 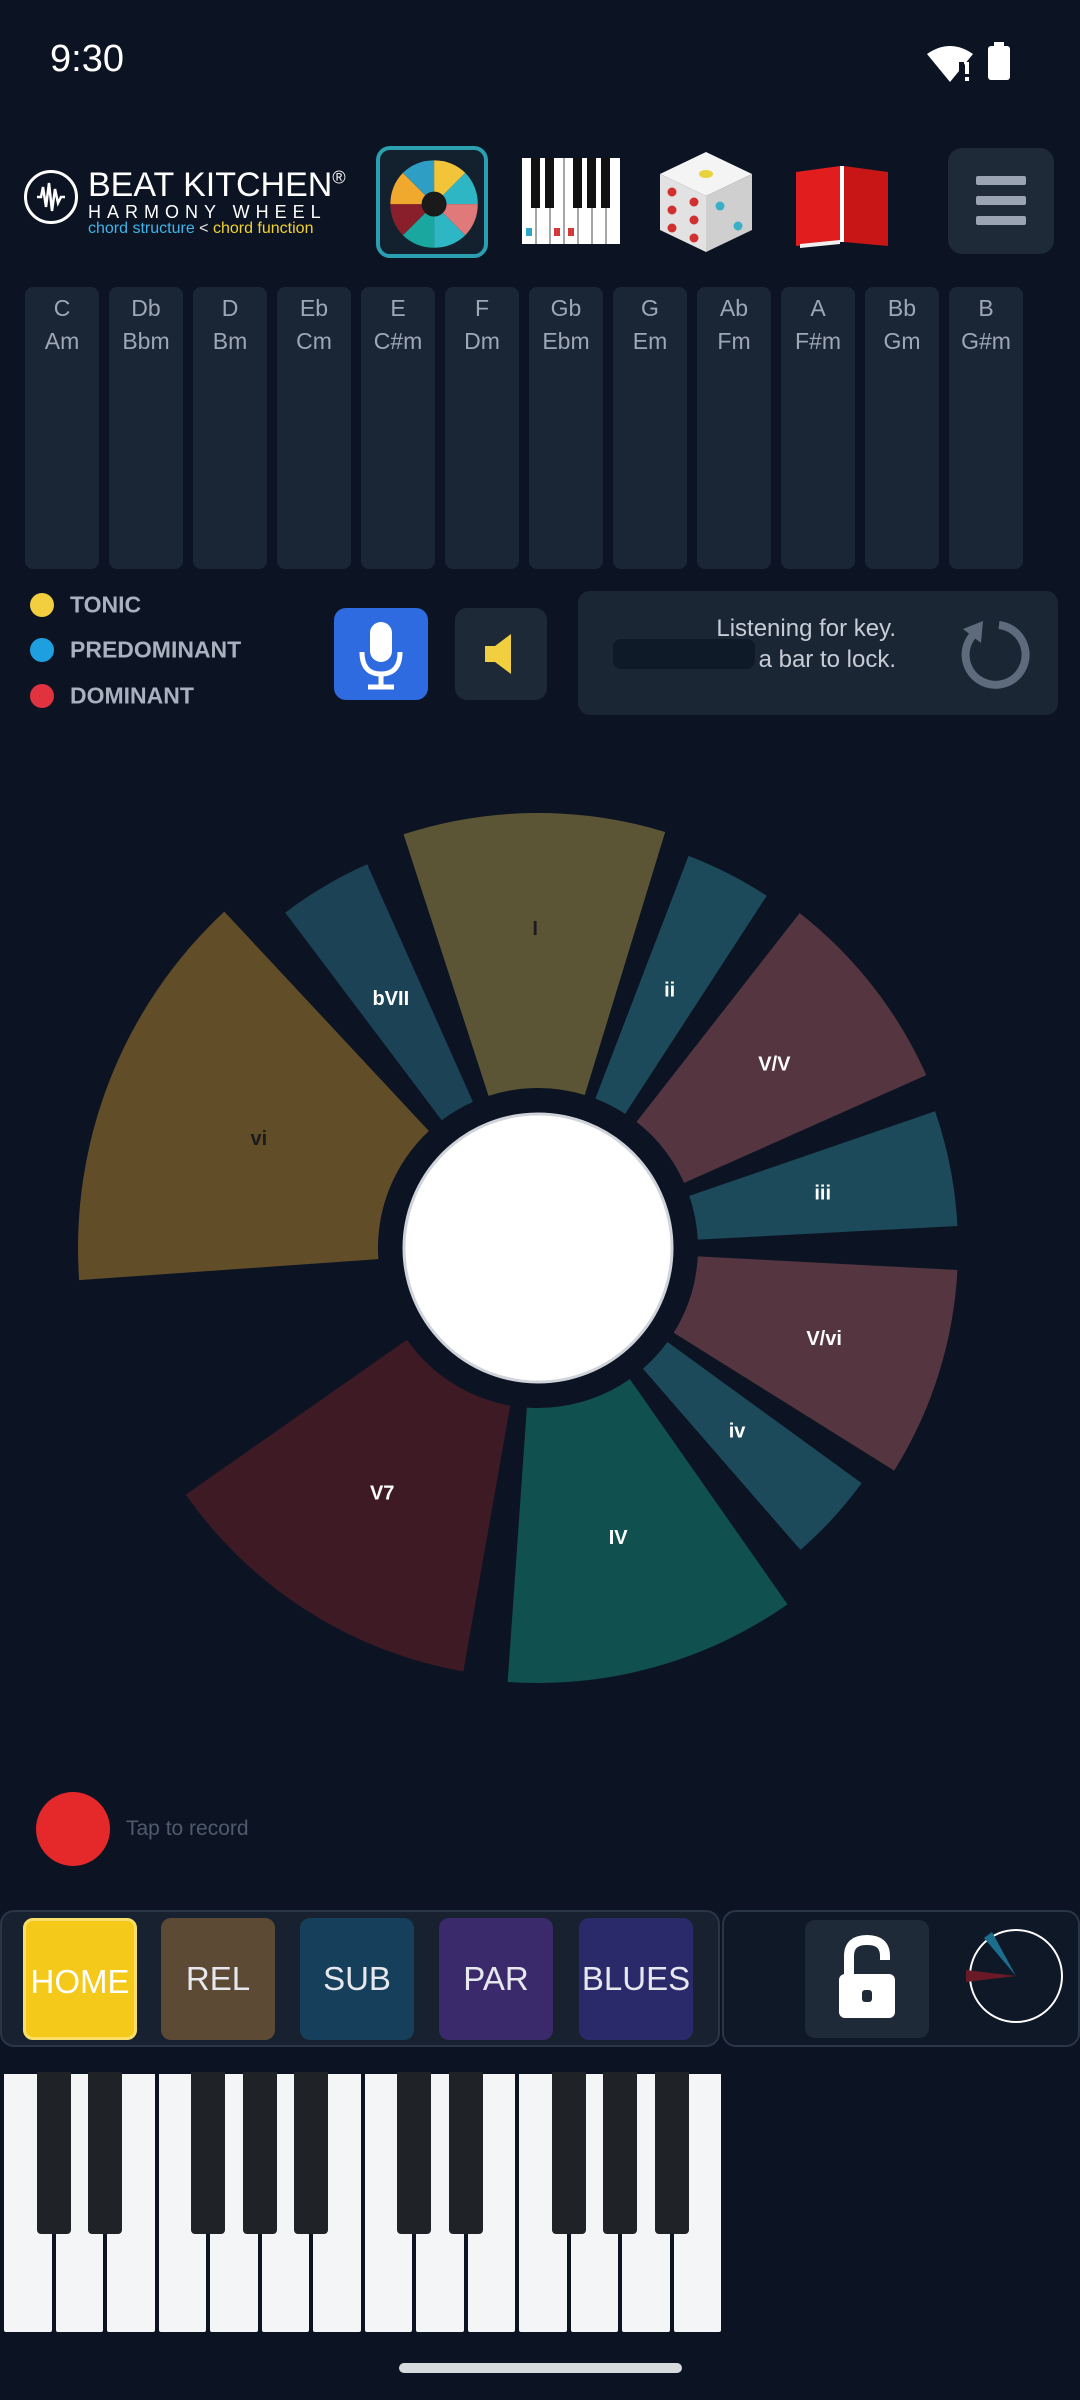 I want to click on listening-status-text: Listening for key. a bar to lock., so click(x=806, y=644).